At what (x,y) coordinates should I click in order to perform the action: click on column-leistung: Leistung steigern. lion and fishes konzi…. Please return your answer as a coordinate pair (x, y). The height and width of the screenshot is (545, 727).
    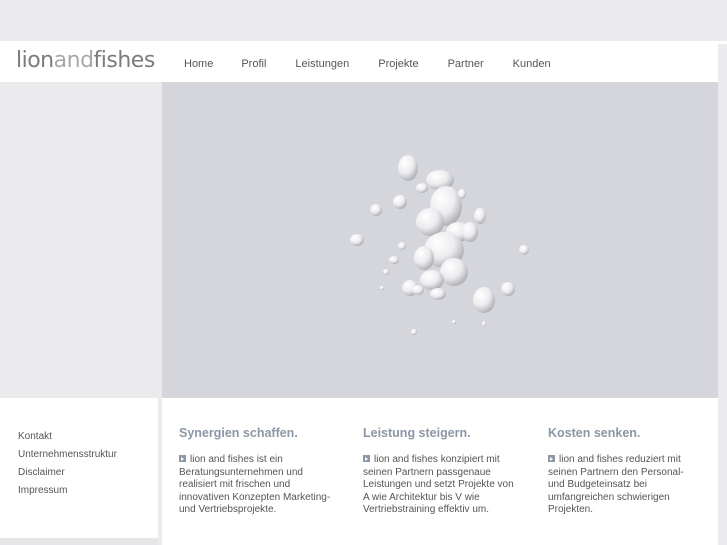
    Looking at the image, I should click on (440, 471).